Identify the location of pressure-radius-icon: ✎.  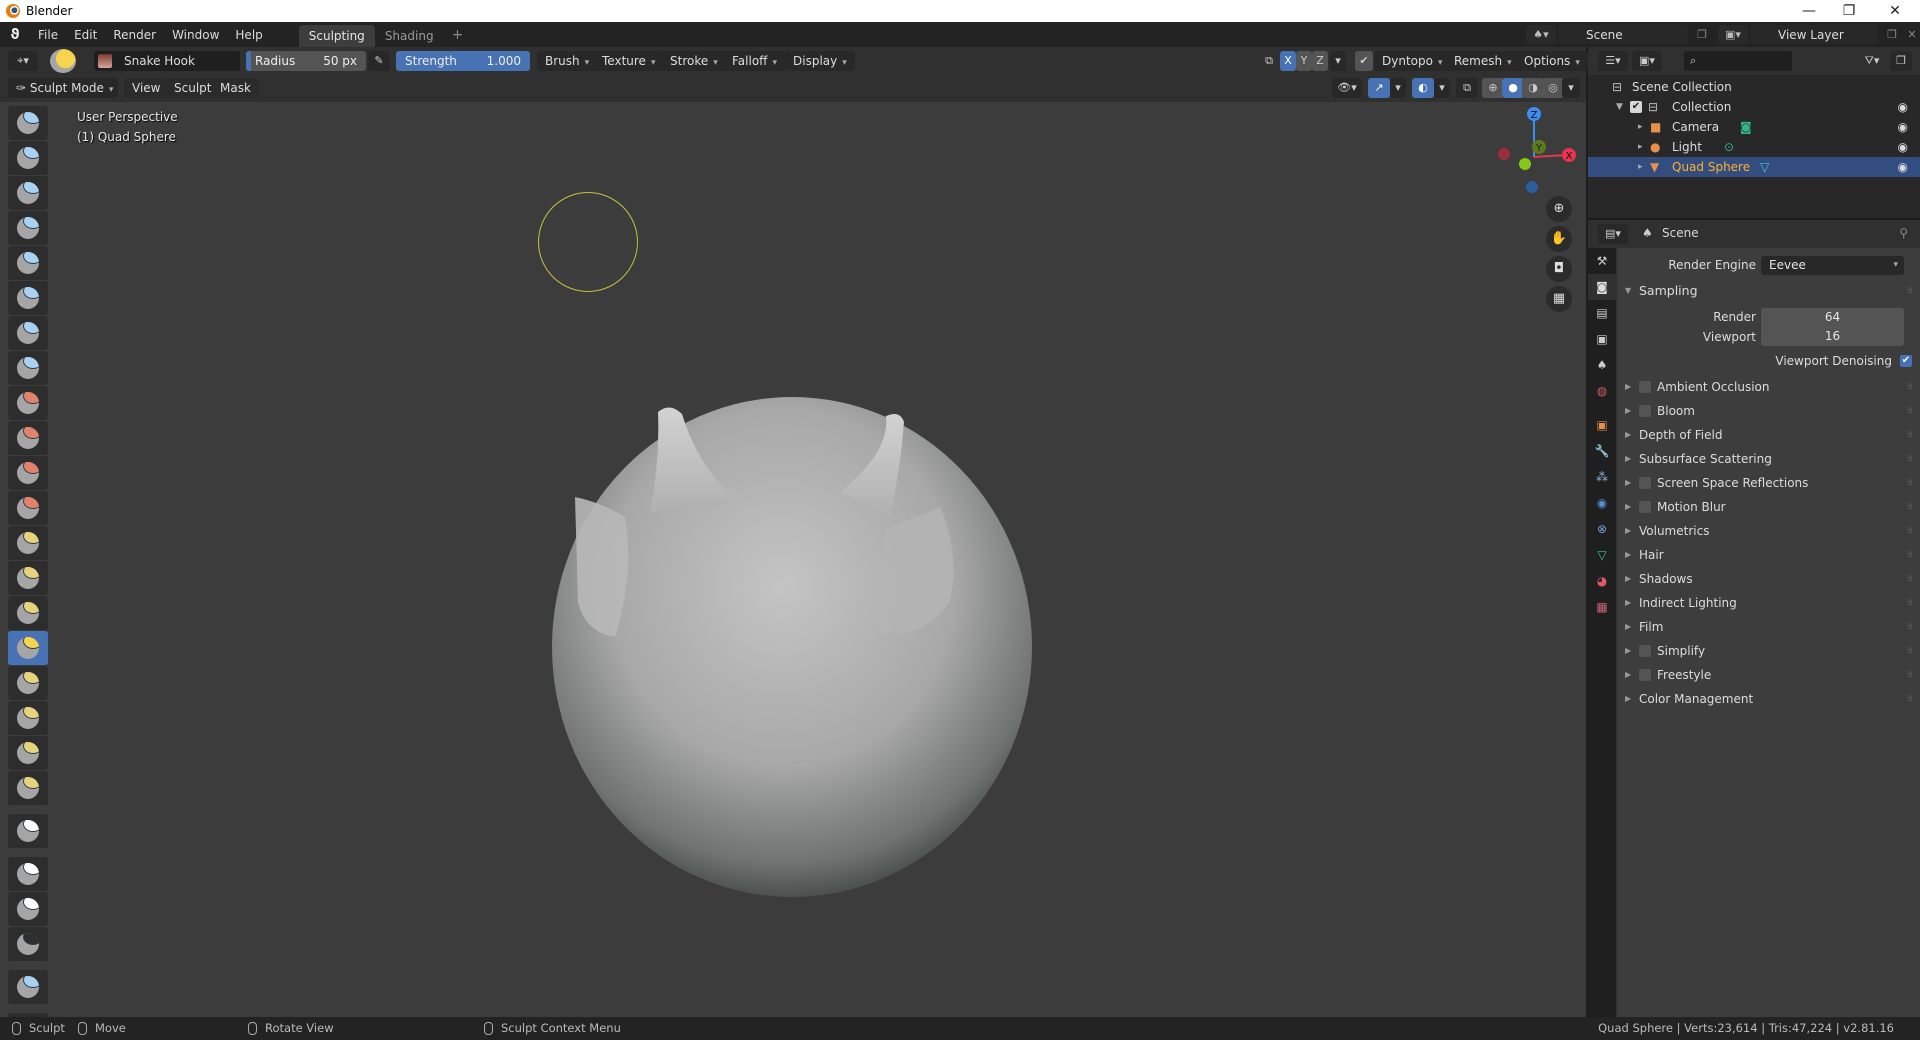
(379, 61).